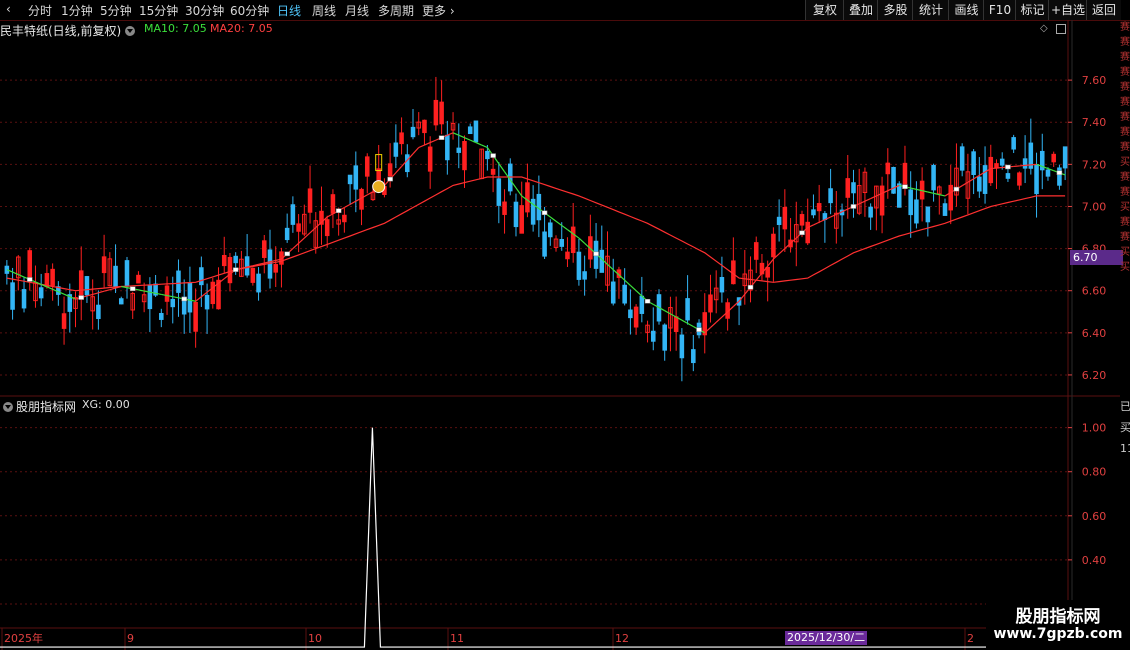  What do you see at coordinates (1094, 472) in the screenshot?
I see `sub-y-tick-label: 0.80` at bounding box center [1094, 472].